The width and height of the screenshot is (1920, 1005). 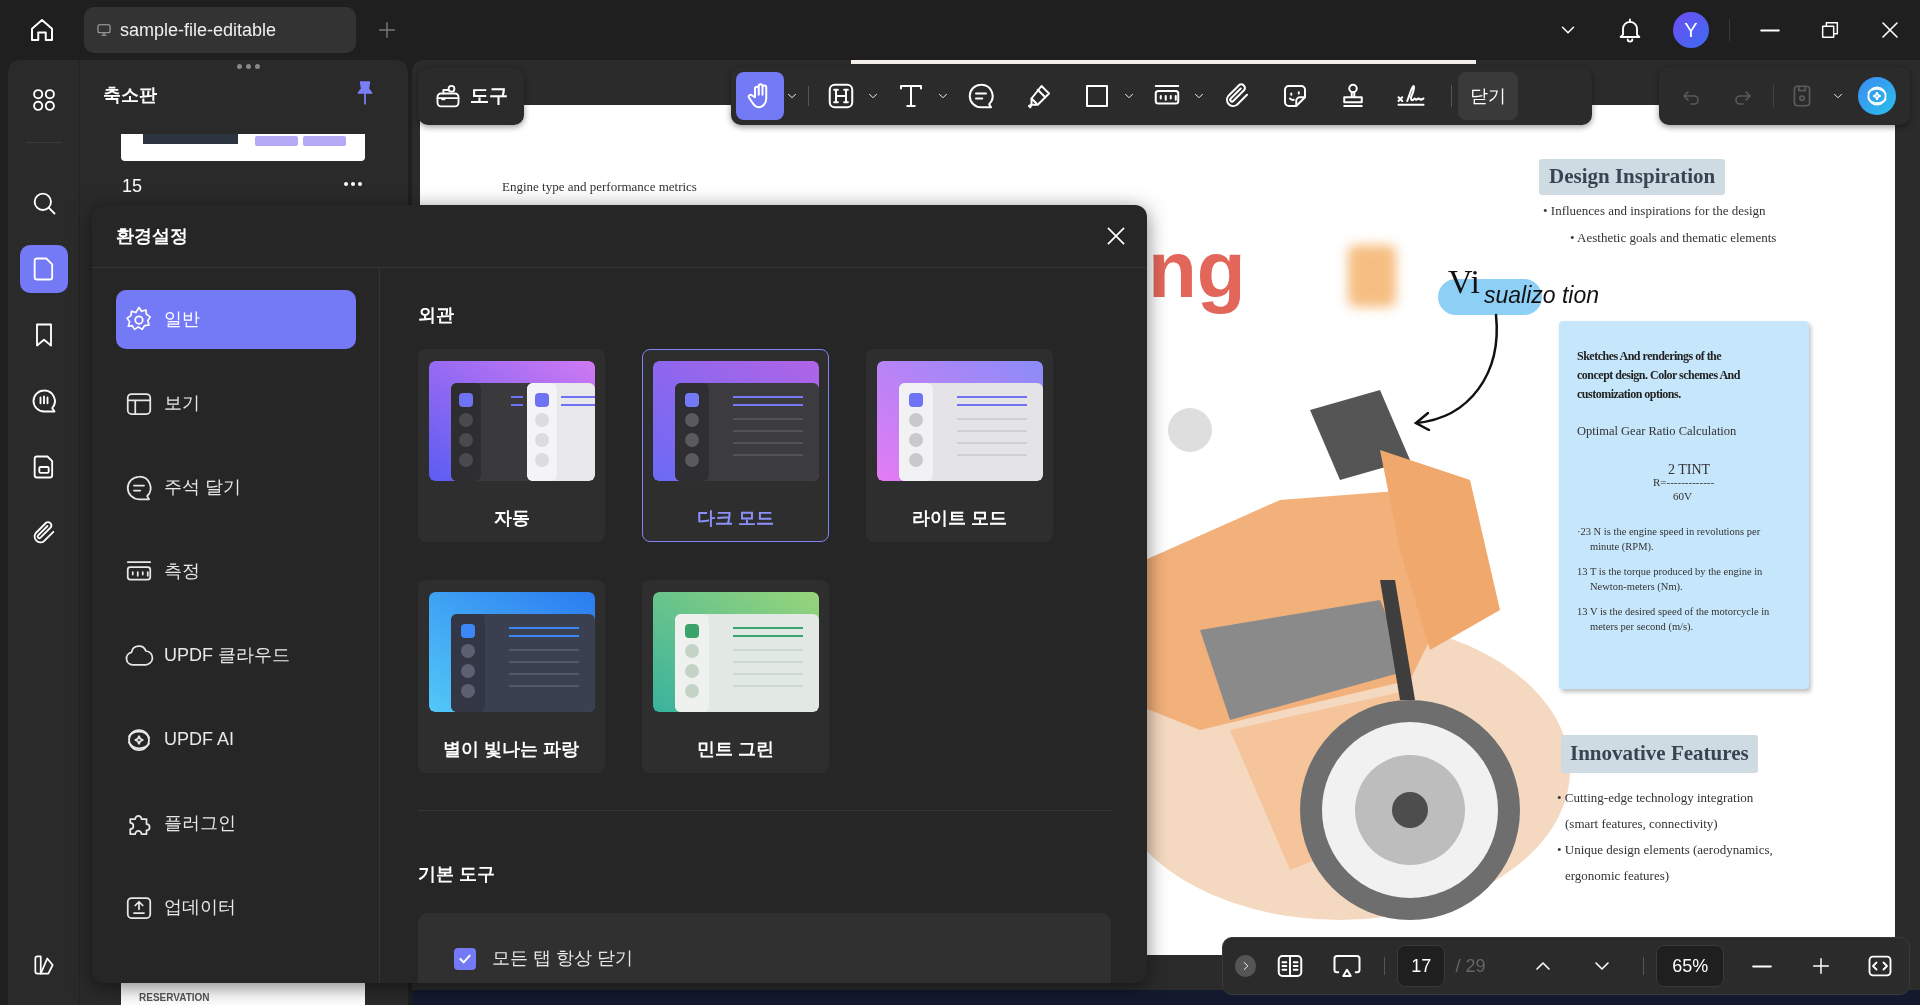 What do you see at coordinates (1761, 966) in the screenshot?
I see `zoom-out-icon` at bounding box center [1761, 966].